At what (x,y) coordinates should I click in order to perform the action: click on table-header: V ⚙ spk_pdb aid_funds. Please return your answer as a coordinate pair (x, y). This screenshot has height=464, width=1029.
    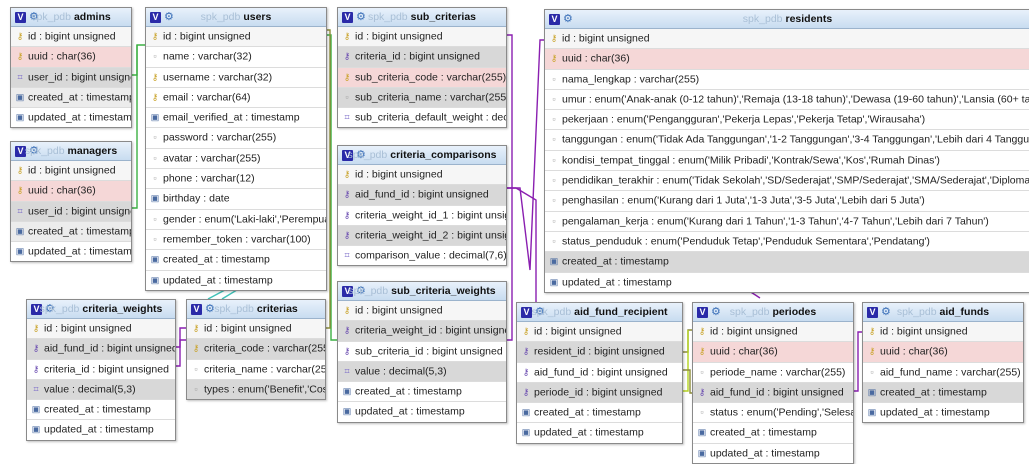
    Looking at the image, I should click on (943, 312).